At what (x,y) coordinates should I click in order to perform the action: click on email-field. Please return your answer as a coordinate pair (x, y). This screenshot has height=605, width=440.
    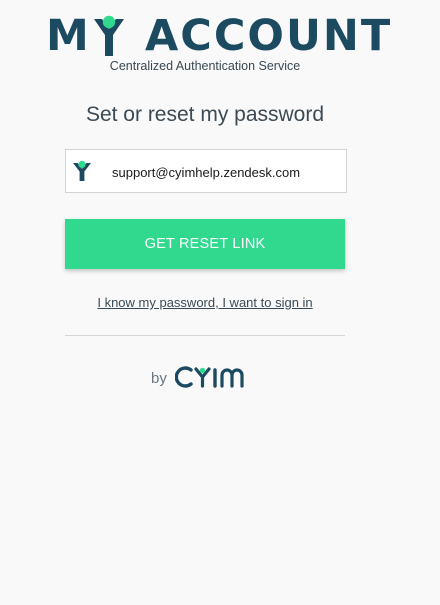
    Looking at the image, I should click on (206, 171).